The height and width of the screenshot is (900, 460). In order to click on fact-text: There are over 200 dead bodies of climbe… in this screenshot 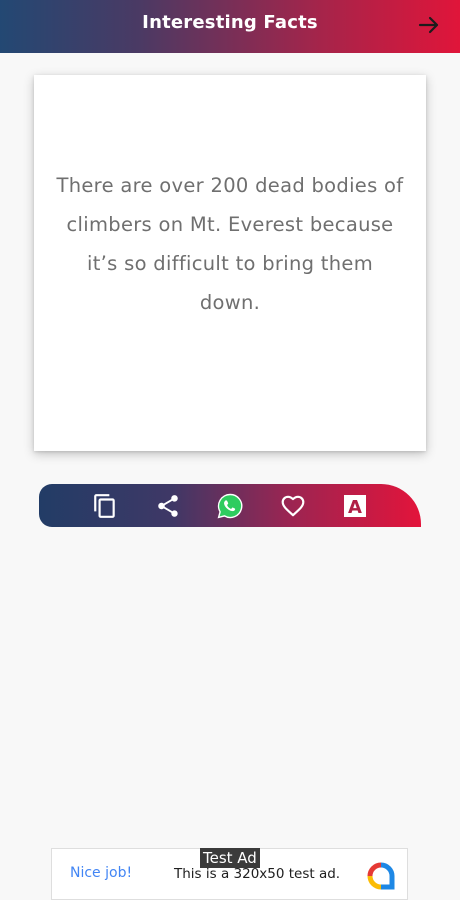, I will do `click(230, 244)`.